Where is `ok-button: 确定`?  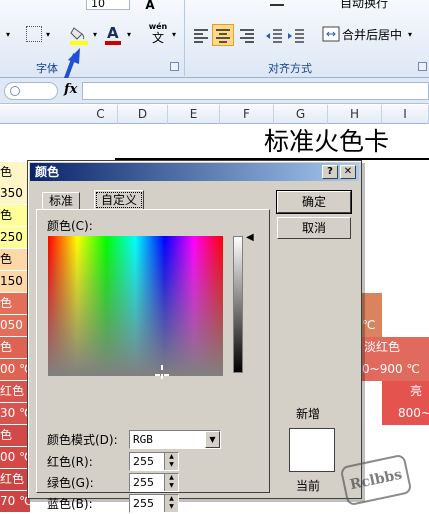 ok-button: 确定 is located at coordinates (314, 202).